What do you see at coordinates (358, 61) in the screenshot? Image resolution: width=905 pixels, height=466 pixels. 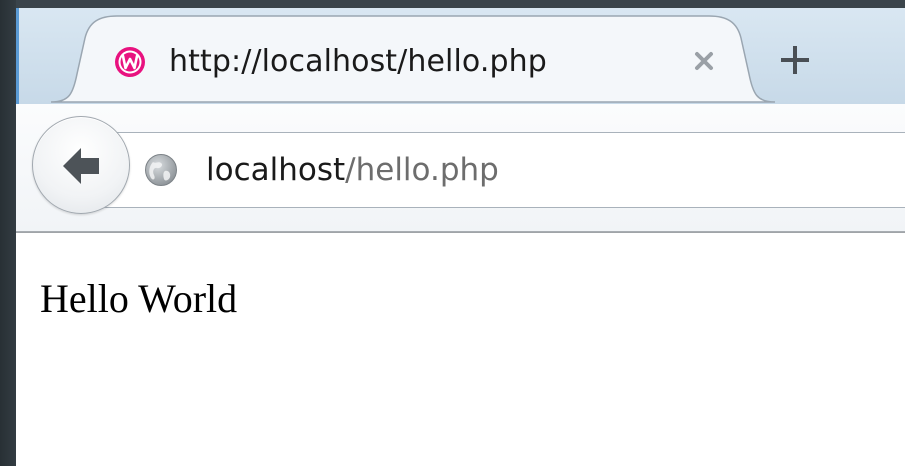 I see `tab-title: http://localhost/hello.php` at bounding box center [358, 61].